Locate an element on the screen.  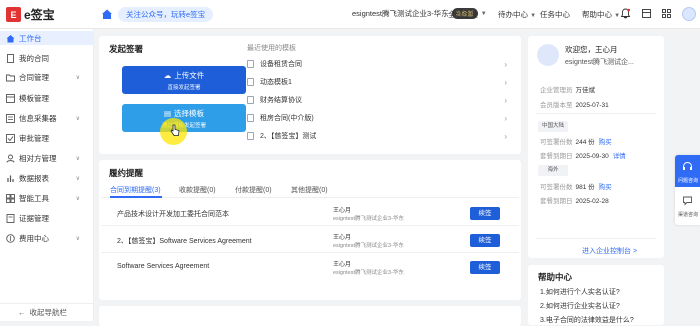
people-icon is located at coordinates (10, 158).